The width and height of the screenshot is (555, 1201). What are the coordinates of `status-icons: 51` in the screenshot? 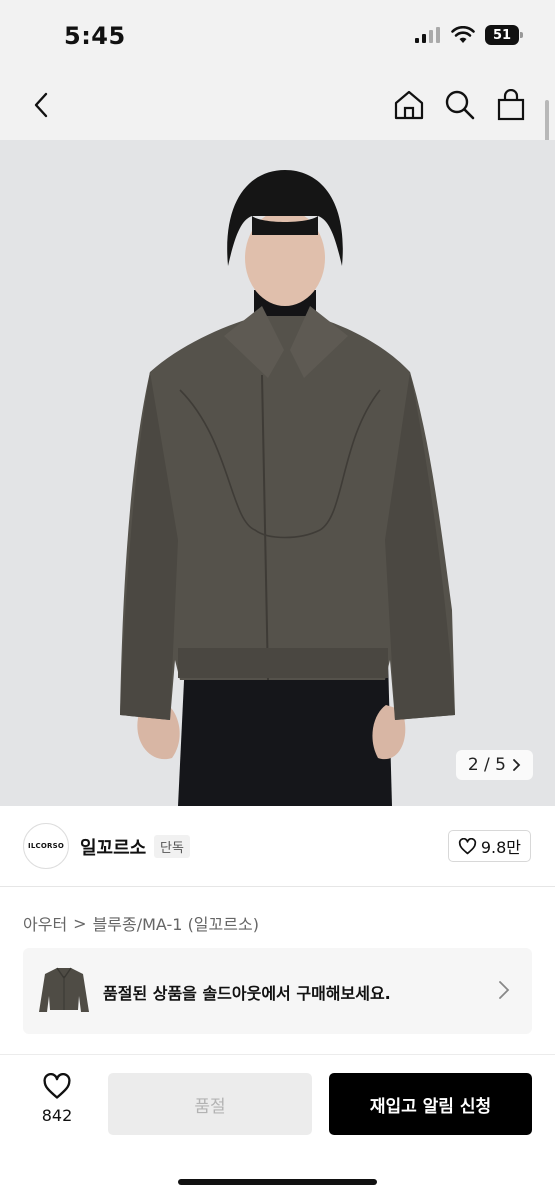 It's located at (469, 35).